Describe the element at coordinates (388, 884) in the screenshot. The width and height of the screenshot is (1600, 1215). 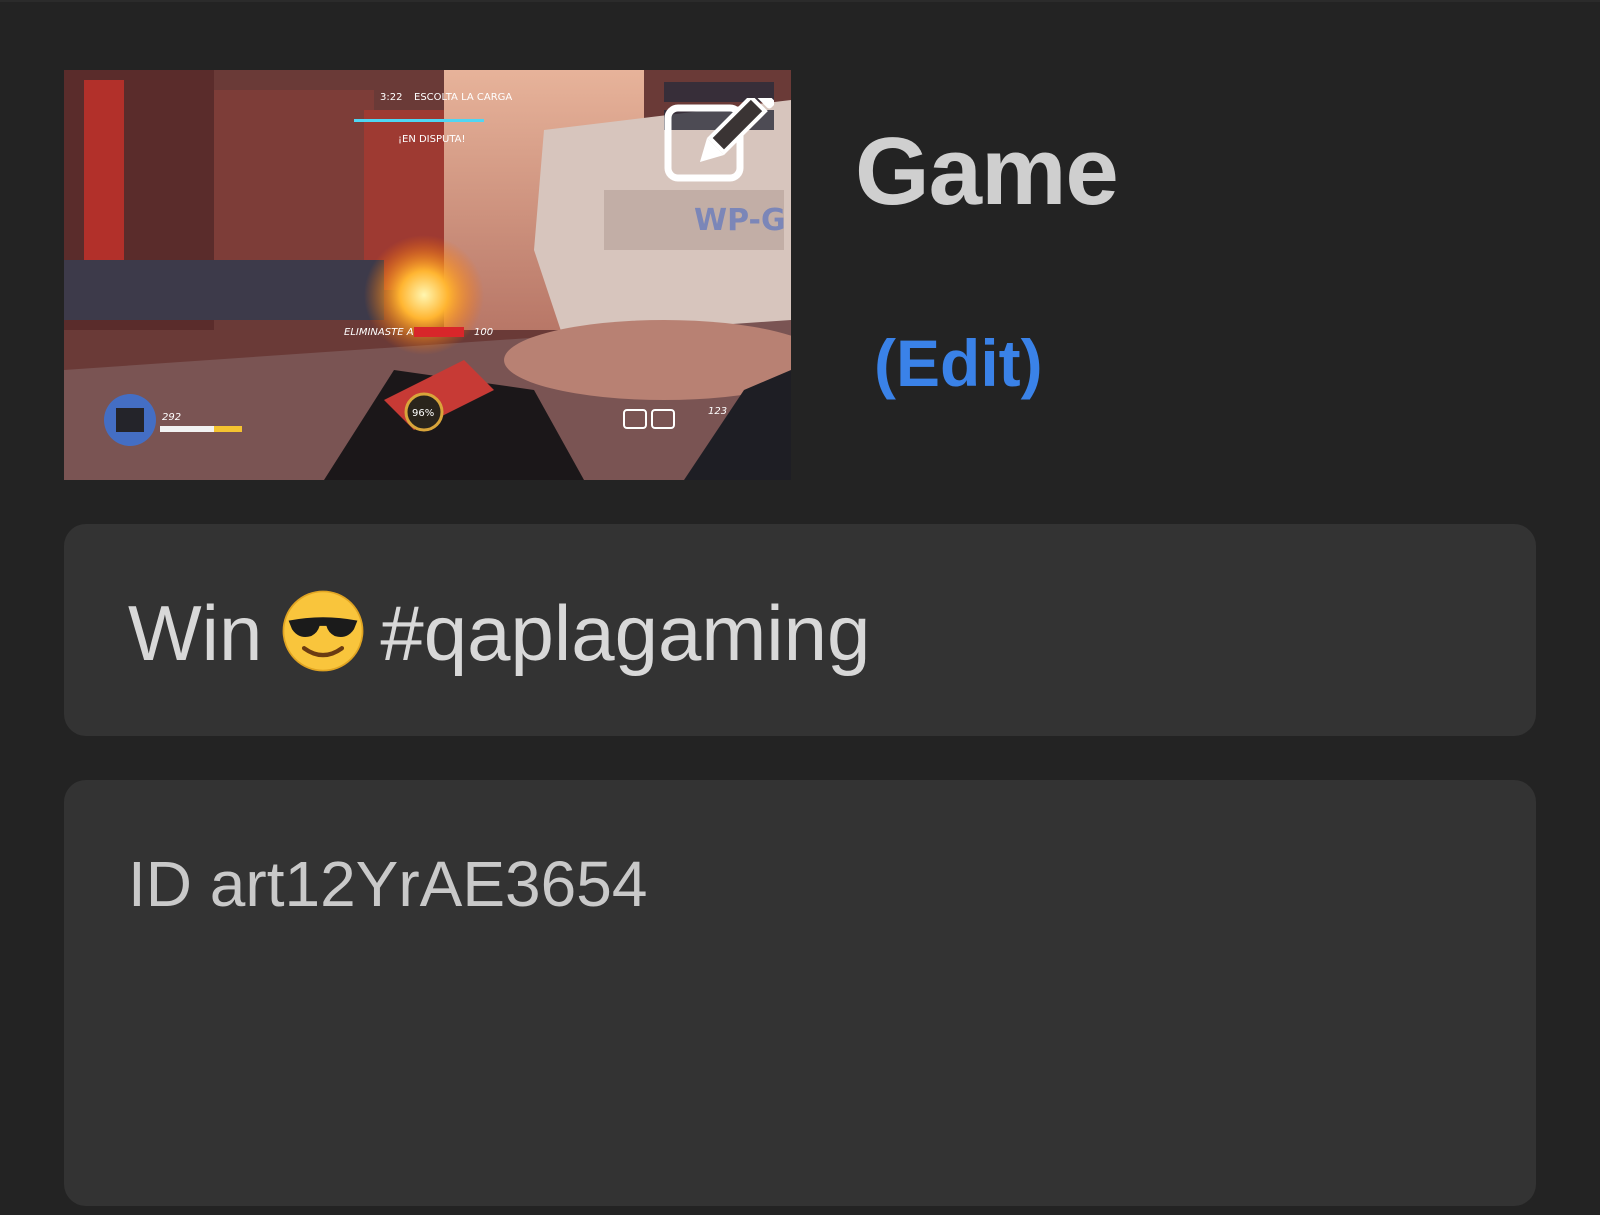
I see `description-text: ID art12YrAE3654` at that location.